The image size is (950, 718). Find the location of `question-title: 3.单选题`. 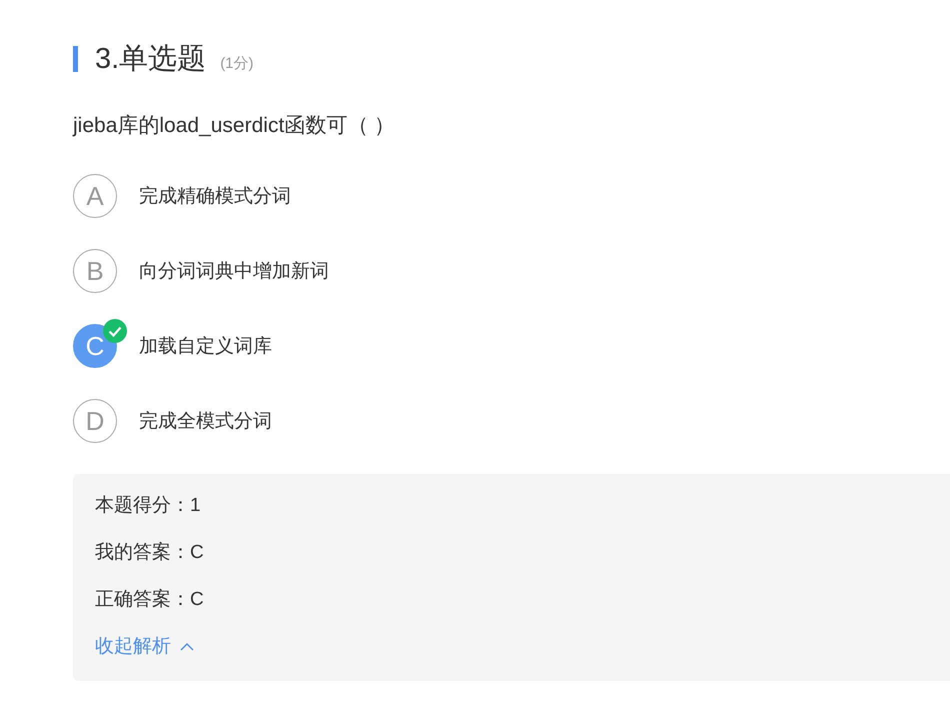

question-title: 3.单选题 is located at coordinates (150, 59).